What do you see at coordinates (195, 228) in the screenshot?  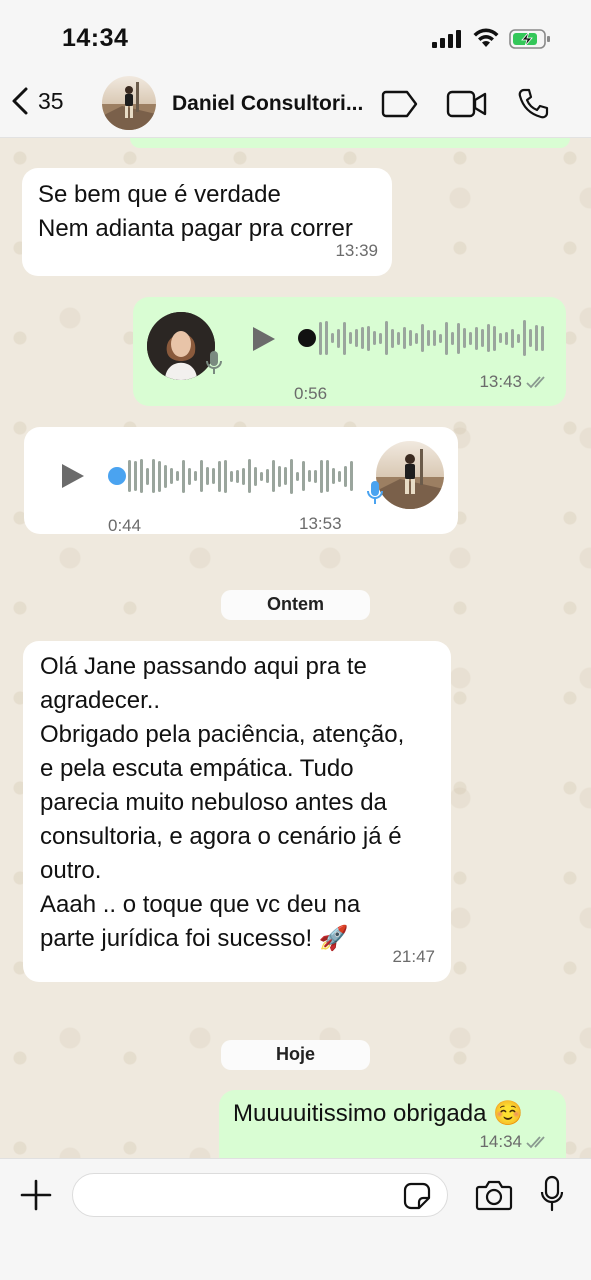 I see `message-text: Nem adianta pagar pra correr` at bounding box center [195, 228].